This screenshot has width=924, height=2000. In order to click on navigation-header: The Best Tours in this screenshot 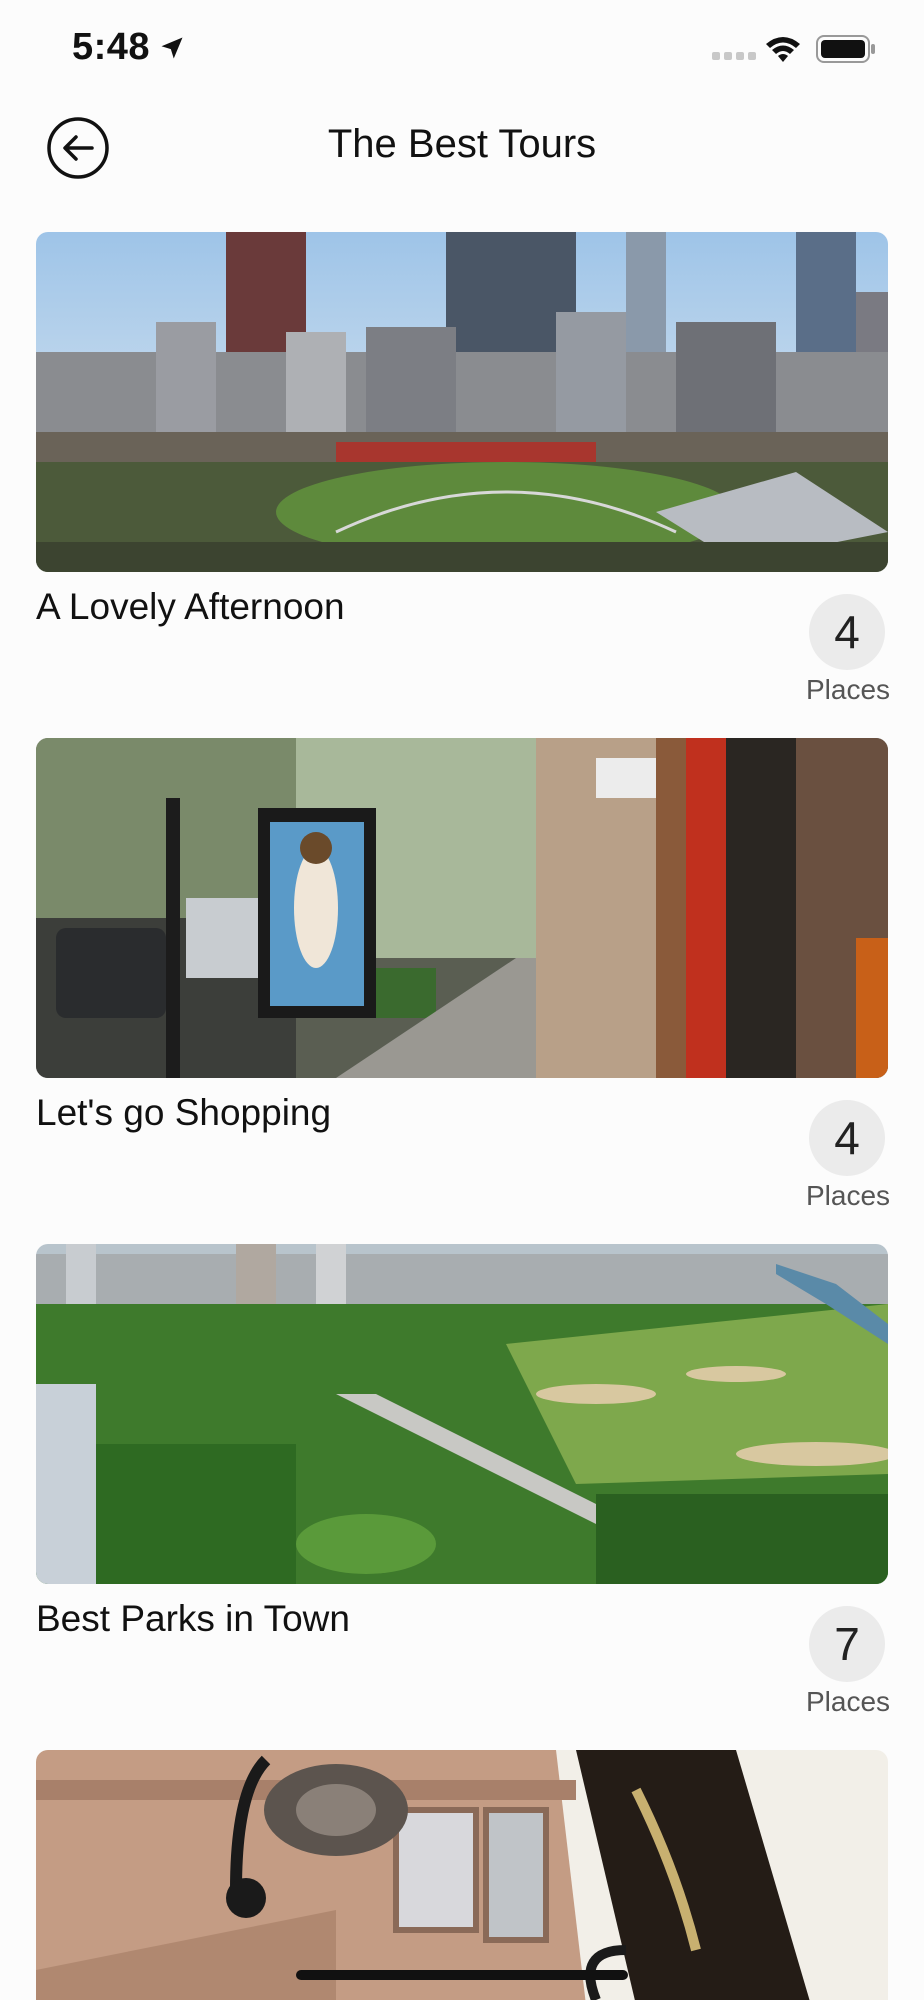, I will do `click(462, 160)`.